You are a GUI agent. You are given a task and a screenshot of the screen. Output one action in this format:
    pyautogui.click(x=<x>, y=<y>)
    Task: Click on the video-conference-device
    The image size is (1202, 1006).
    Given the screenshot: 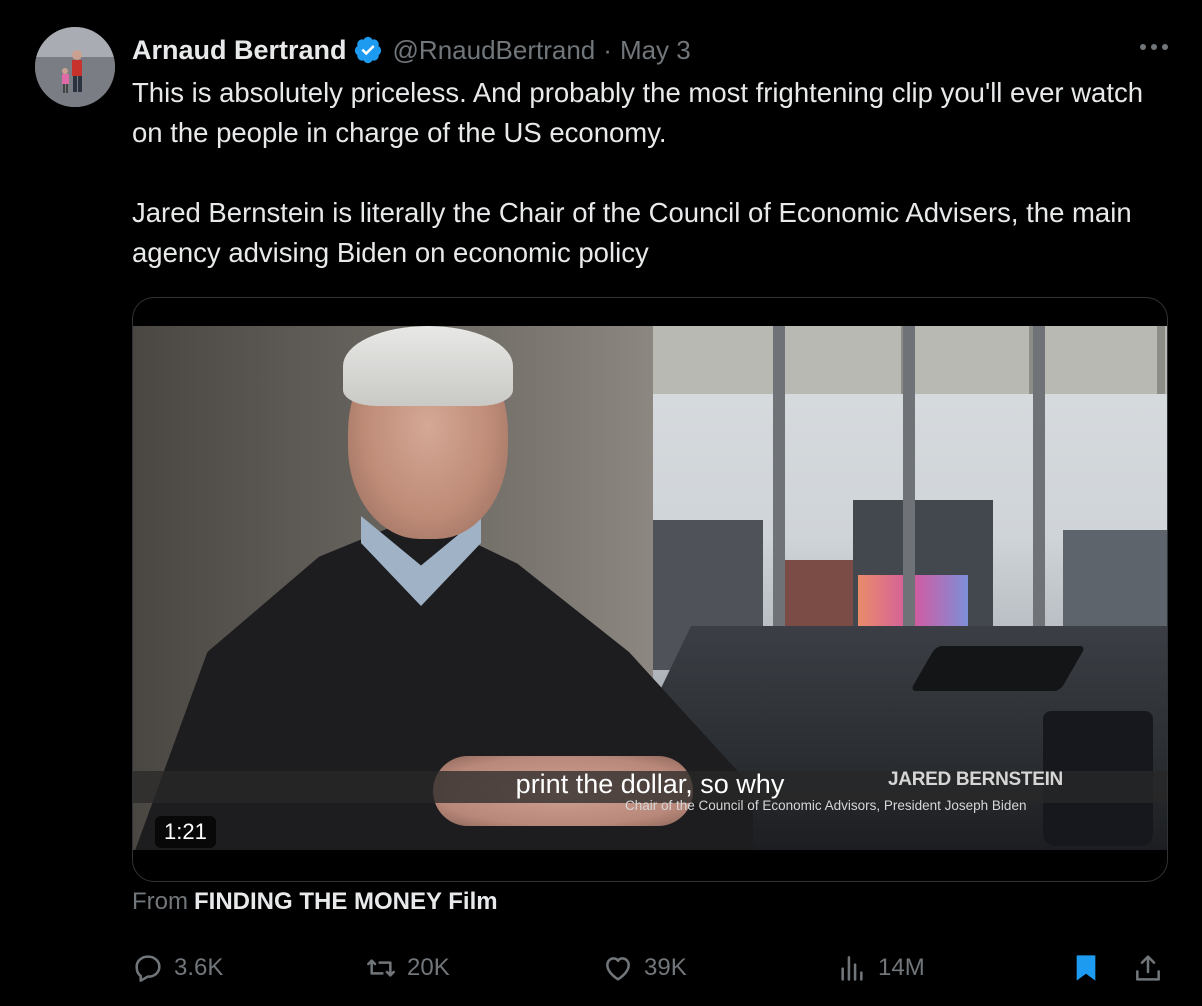 What is the action you would take?
    pyautogui.click(x=998, y=668)
    